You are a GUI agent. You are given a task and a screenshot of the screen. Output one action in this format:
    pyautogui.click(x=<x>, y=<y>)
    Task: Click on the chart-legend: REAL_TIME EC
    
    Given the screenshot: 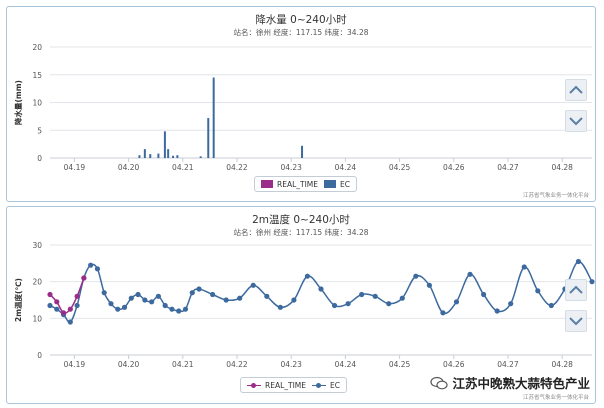 What is the action you would take?
    pyautogui.click(x=305, y=184)
    